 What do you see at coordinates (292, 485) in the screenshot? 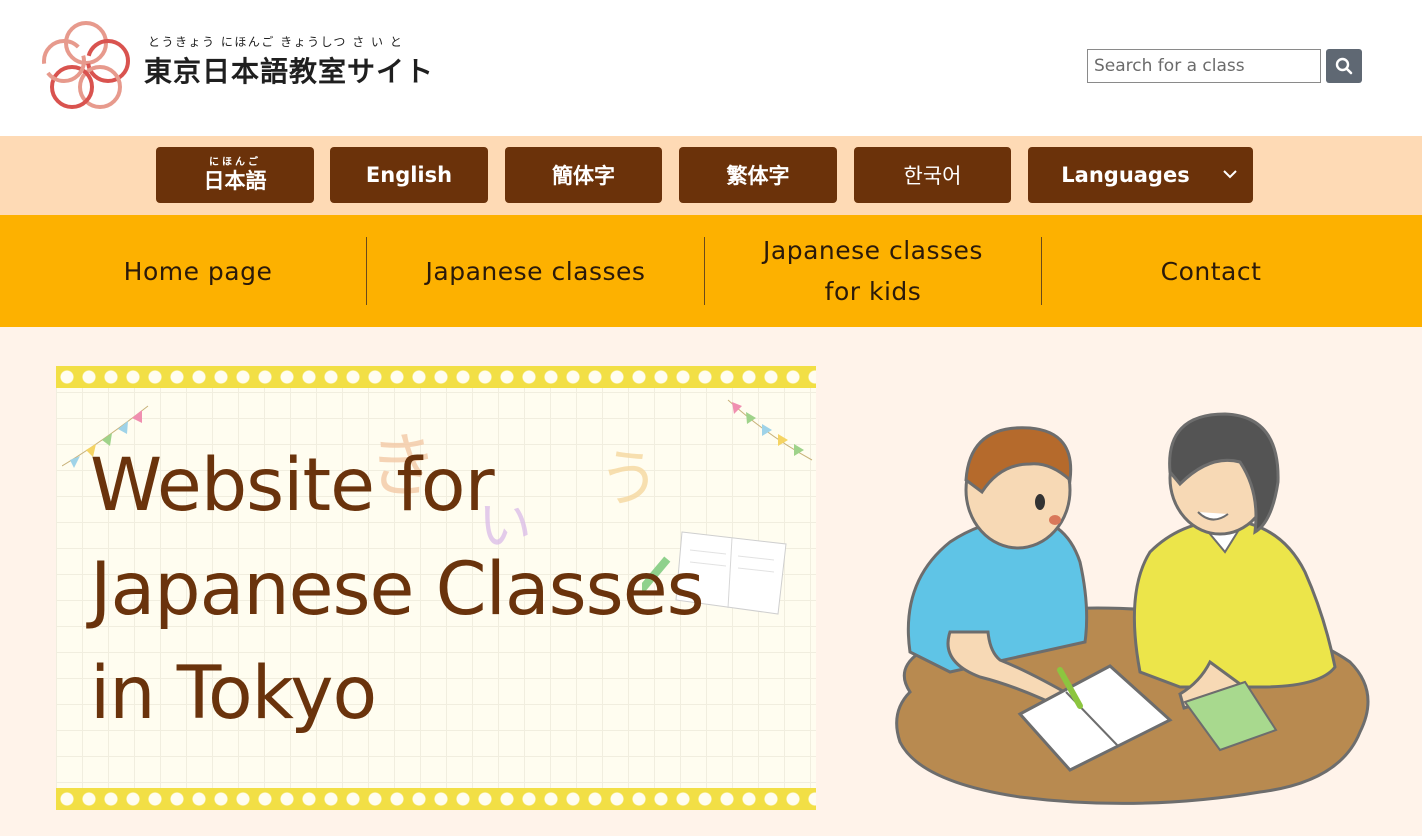
I see `hero-title-line1: Website for` at bounding box center [292, 485].